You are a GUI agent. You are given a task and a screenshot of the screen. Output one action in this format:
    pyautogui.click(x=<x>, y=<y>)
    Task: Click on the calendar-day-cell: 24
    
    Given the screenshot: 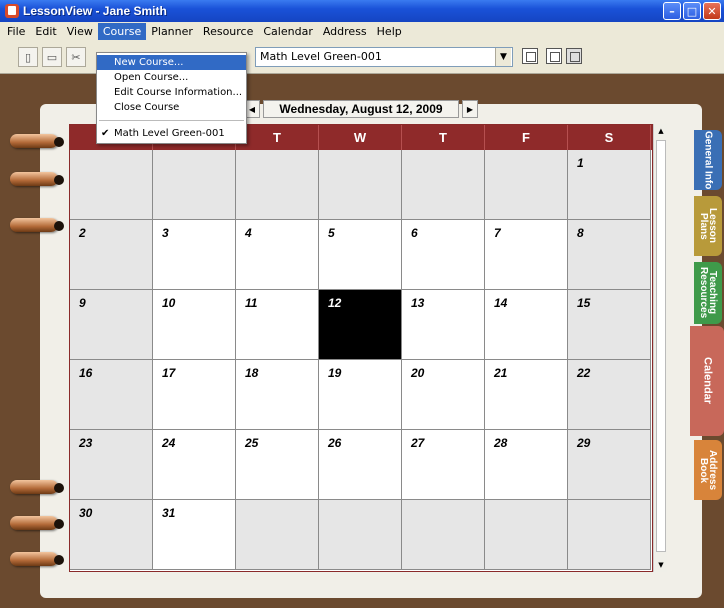 What is the action you would take?
    pyautogui.click(x=194, y=465)
    